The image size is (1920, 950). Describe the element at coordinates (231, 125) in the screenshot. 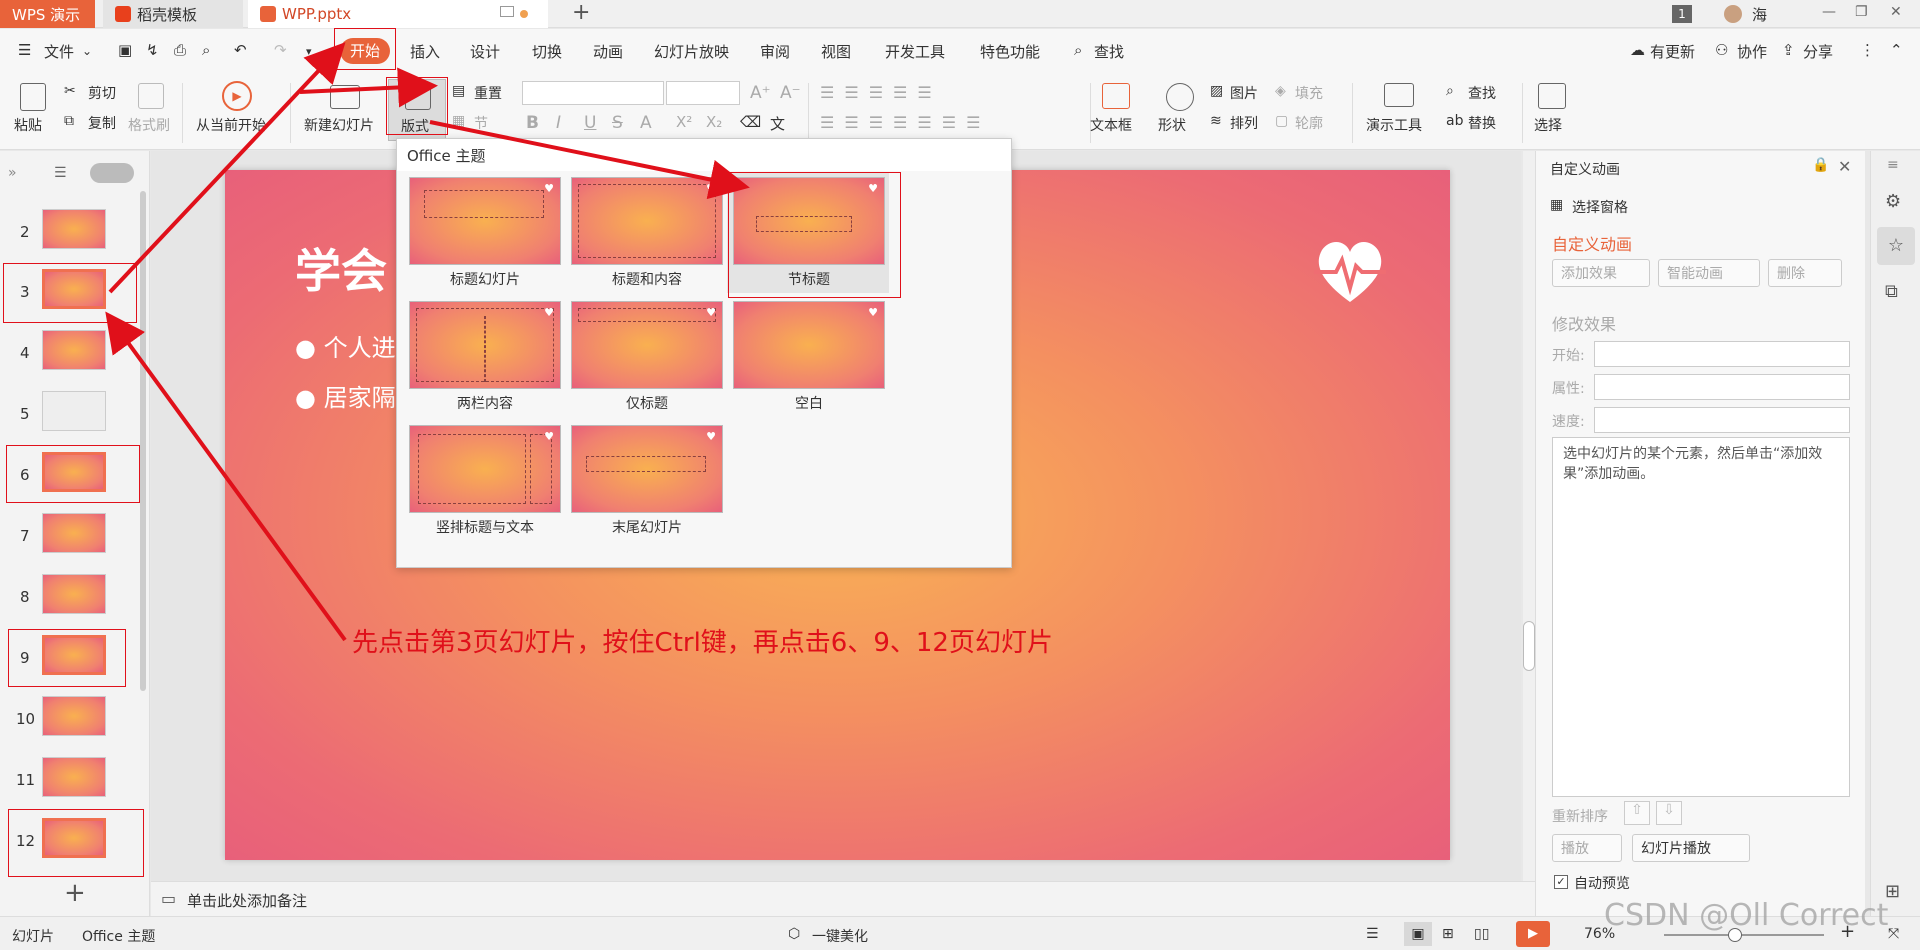

I see `from-current-button: 从当前开始` at that location.